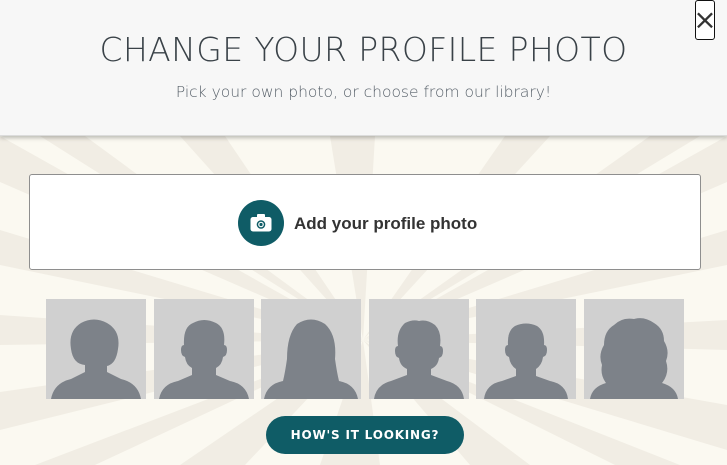 Image resolution: width=727 pixels, height=465 pixels. I want to click on add-profile-photo-label: Add your profile photo, so click(386, 223).